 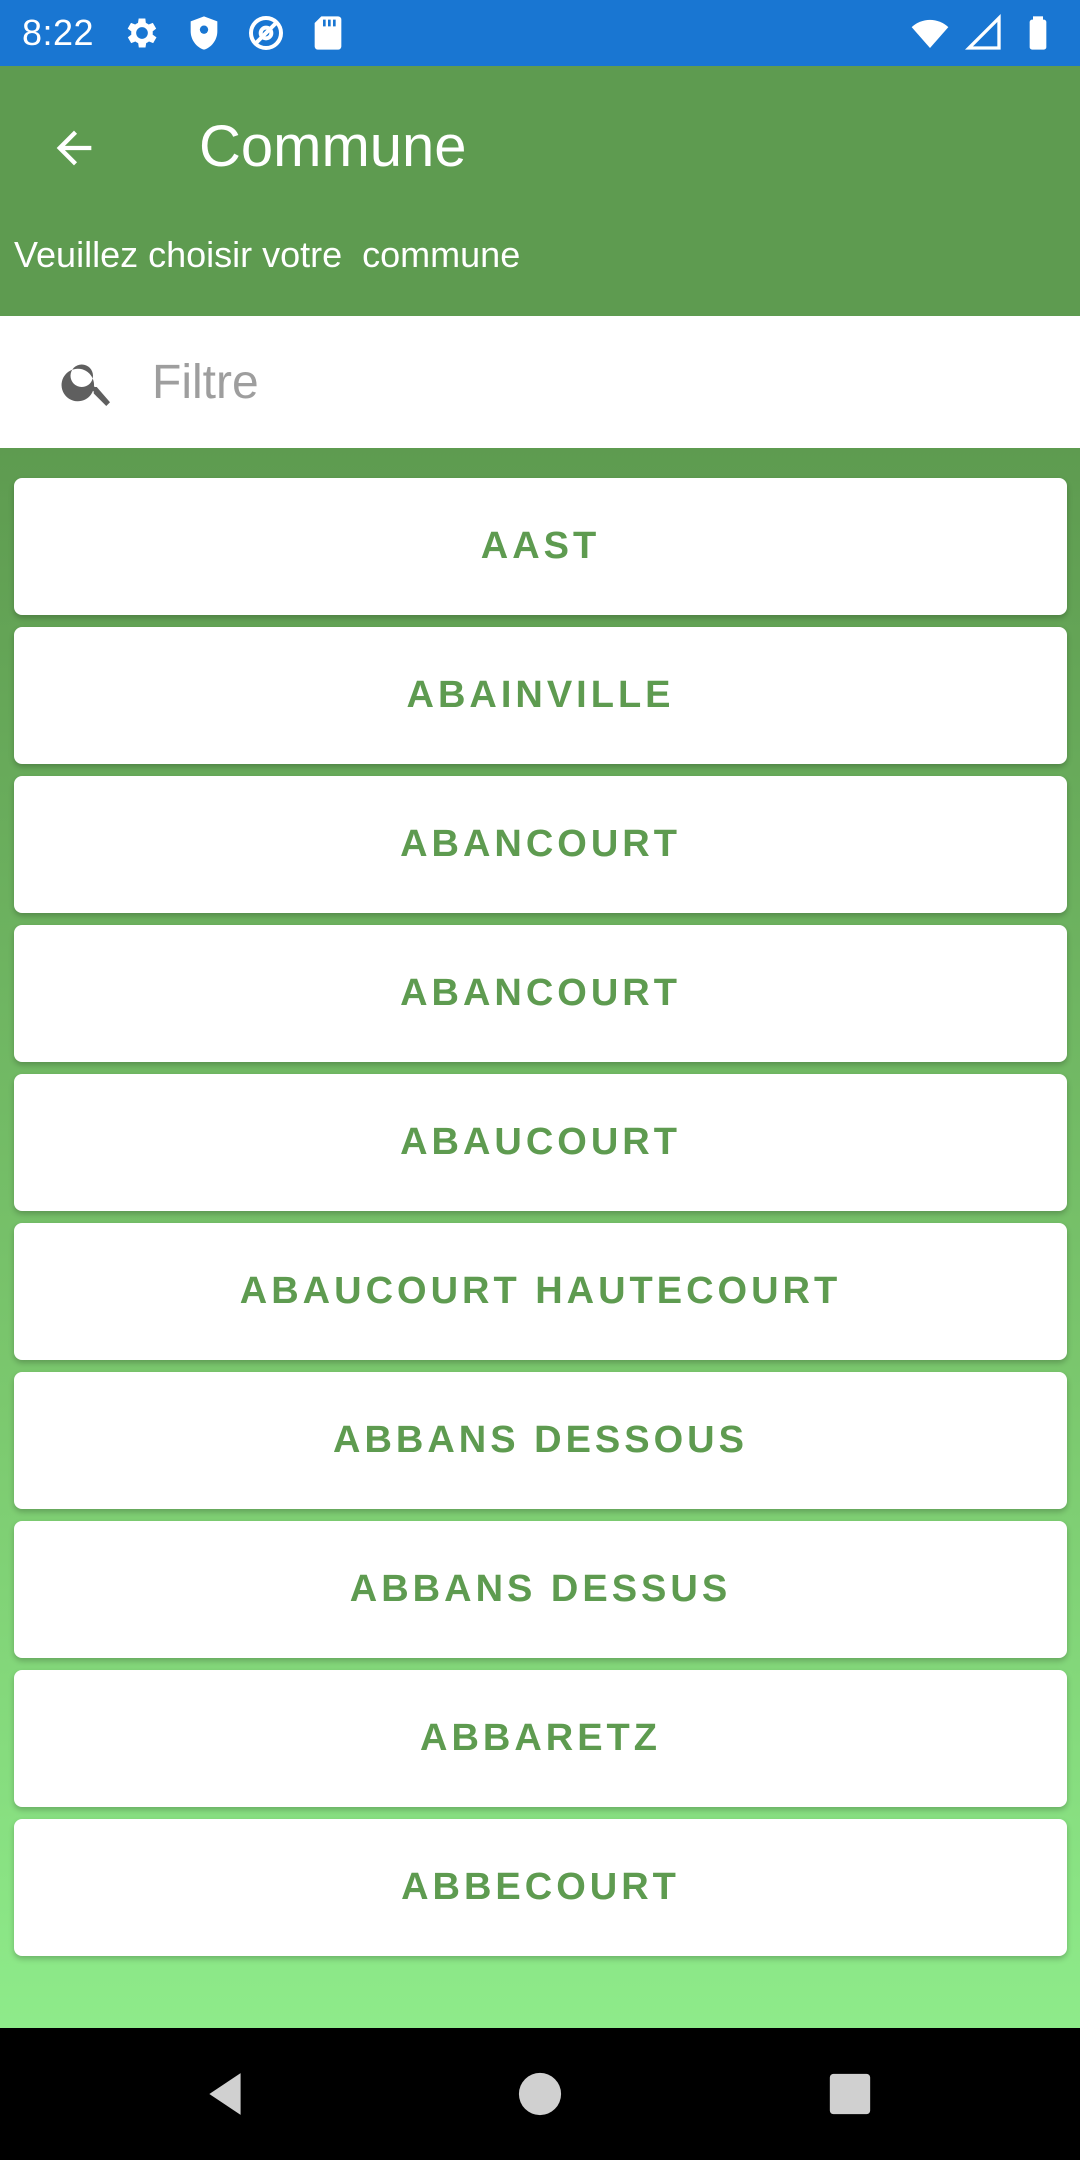 What do you see at coordinates (333, 146) in the screenshot?
I see `page-title: Commune` at bounding box center [333, 146].